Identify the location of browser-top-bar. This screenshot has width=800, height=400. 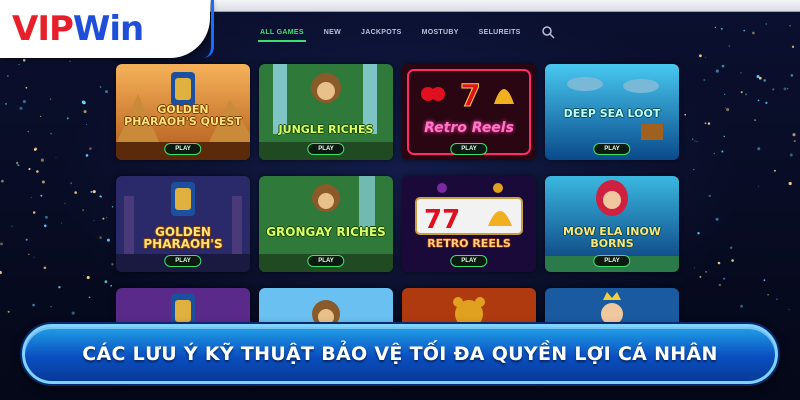
(475, 6).